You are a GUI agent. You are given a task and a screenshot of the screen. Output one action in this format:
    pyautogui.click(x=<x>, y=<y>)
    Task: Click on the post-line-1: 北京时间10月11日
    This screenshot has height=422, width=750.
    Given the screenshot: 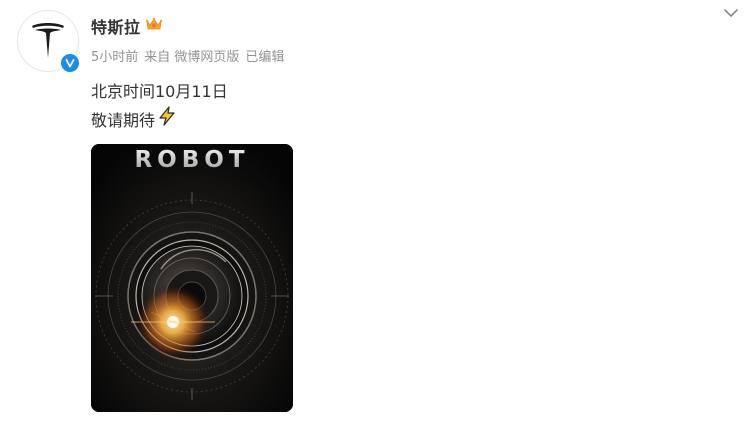 What is the action you would take?
    pyautogui.click(x=159, y=92)
    